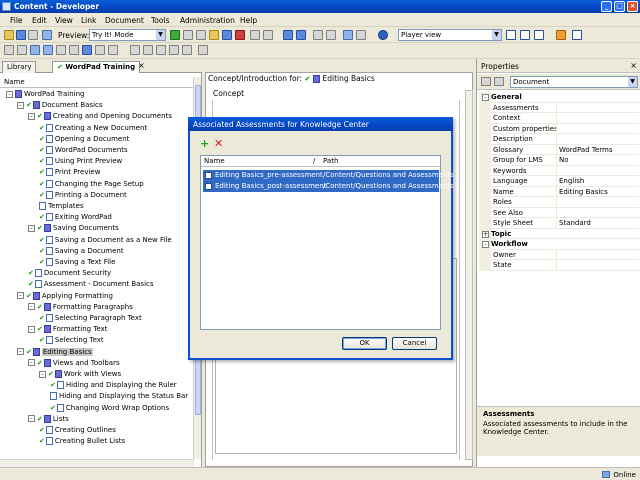  What do you see at coordinates (113, 385) in the screenshot?
I see `tree-item: ✔ Hiding and Displaying the Ruler` at bounding box center [113, 385].